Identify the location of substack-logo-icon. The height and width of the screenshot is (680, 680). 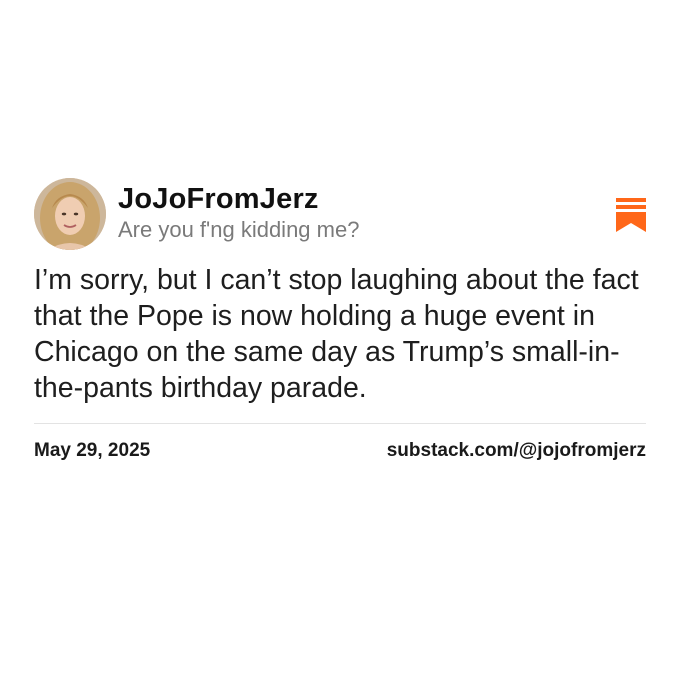
(631, 215).